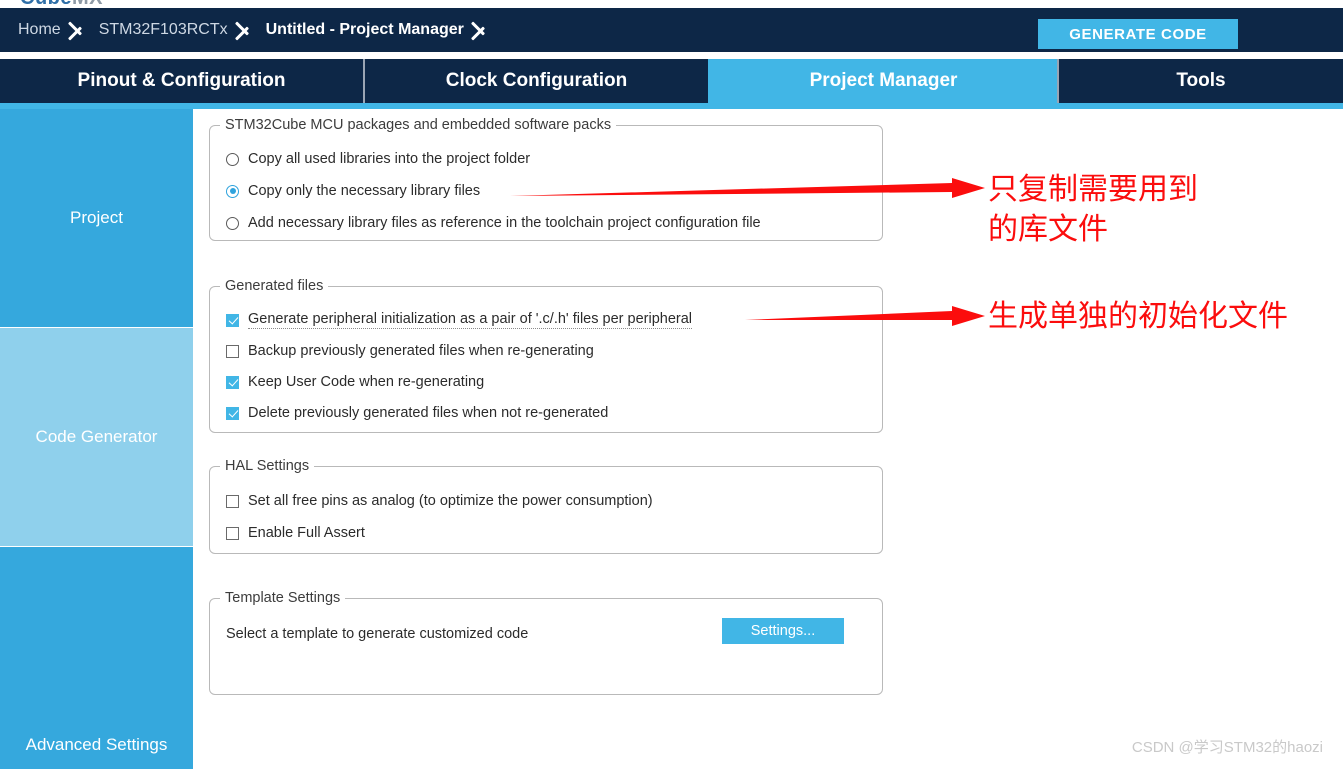  Describe the element at coordinates (306, 533) in the screenshot. I see `checkbox-enable-full-assert-label: Enable Full Assert` at that location.